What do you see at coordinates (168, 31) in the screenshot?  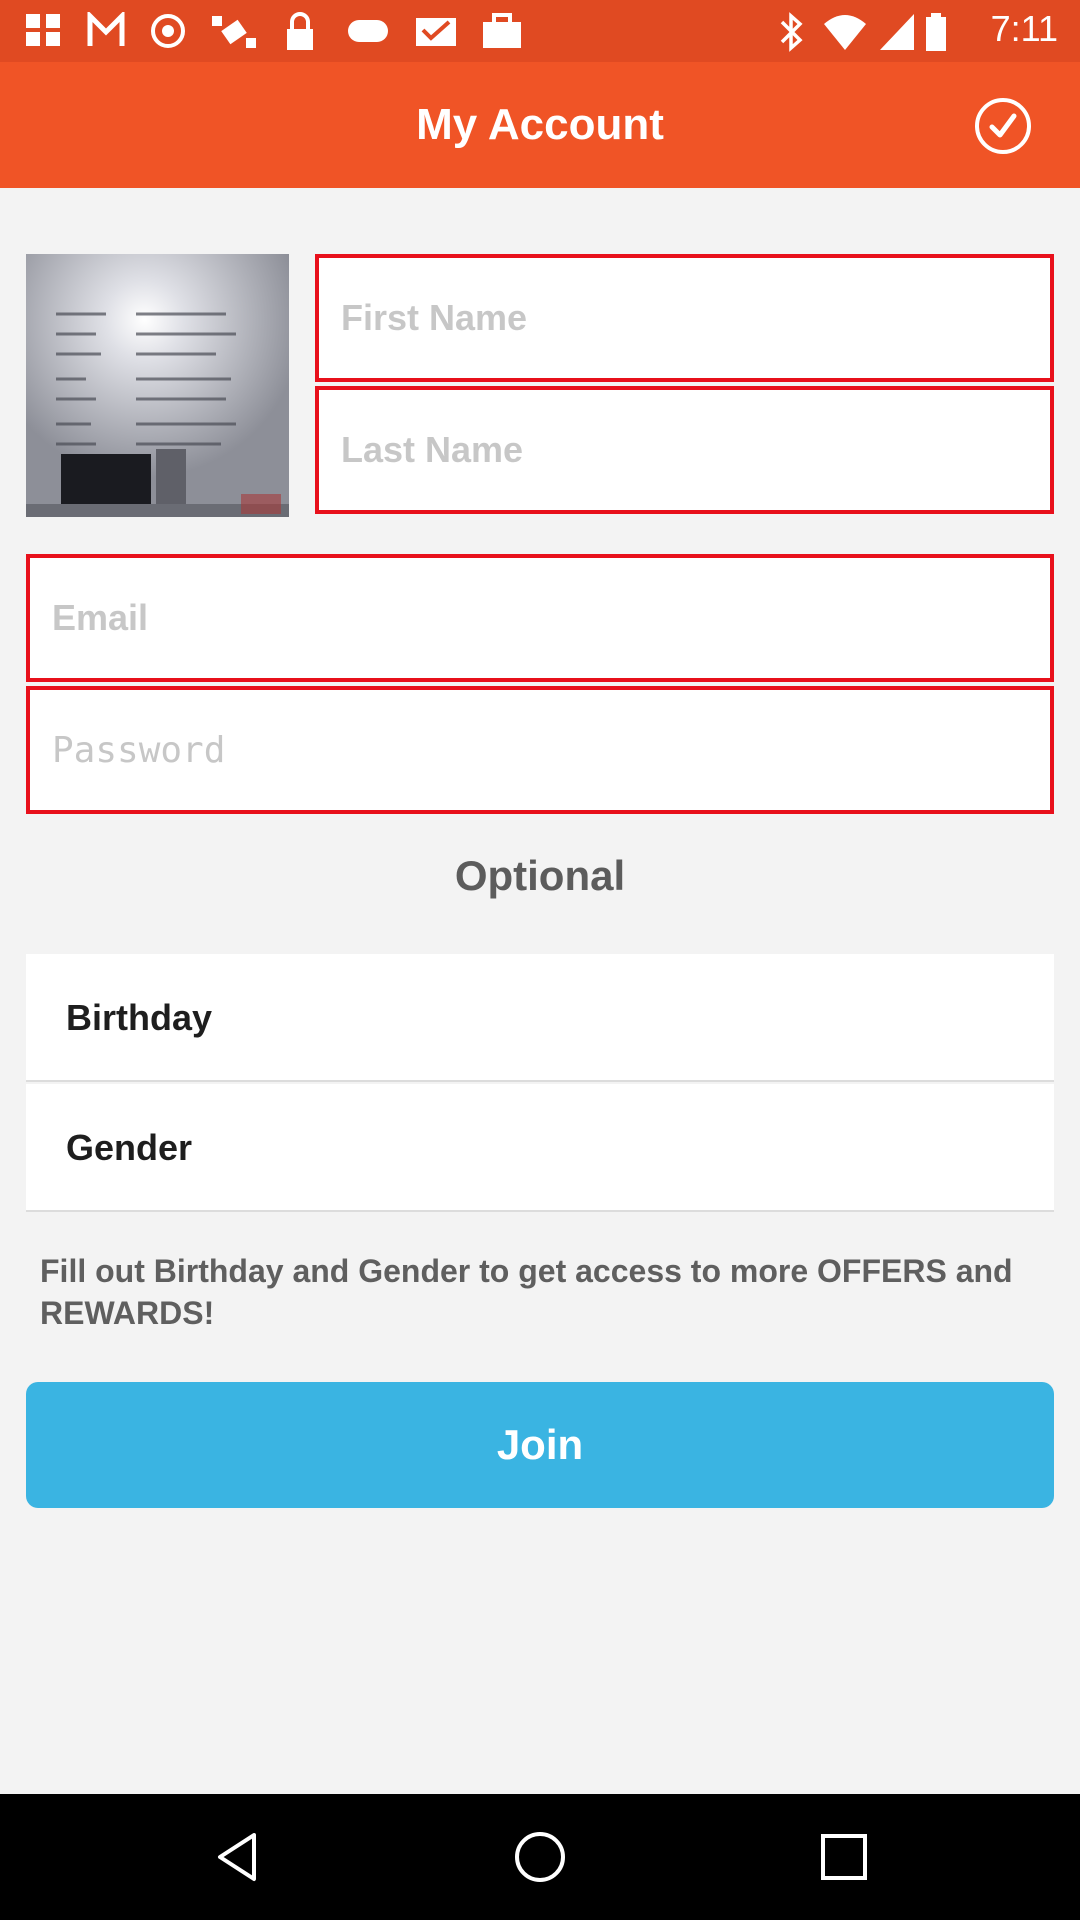 I see `clock-icon` at bounding box center [168, 31].